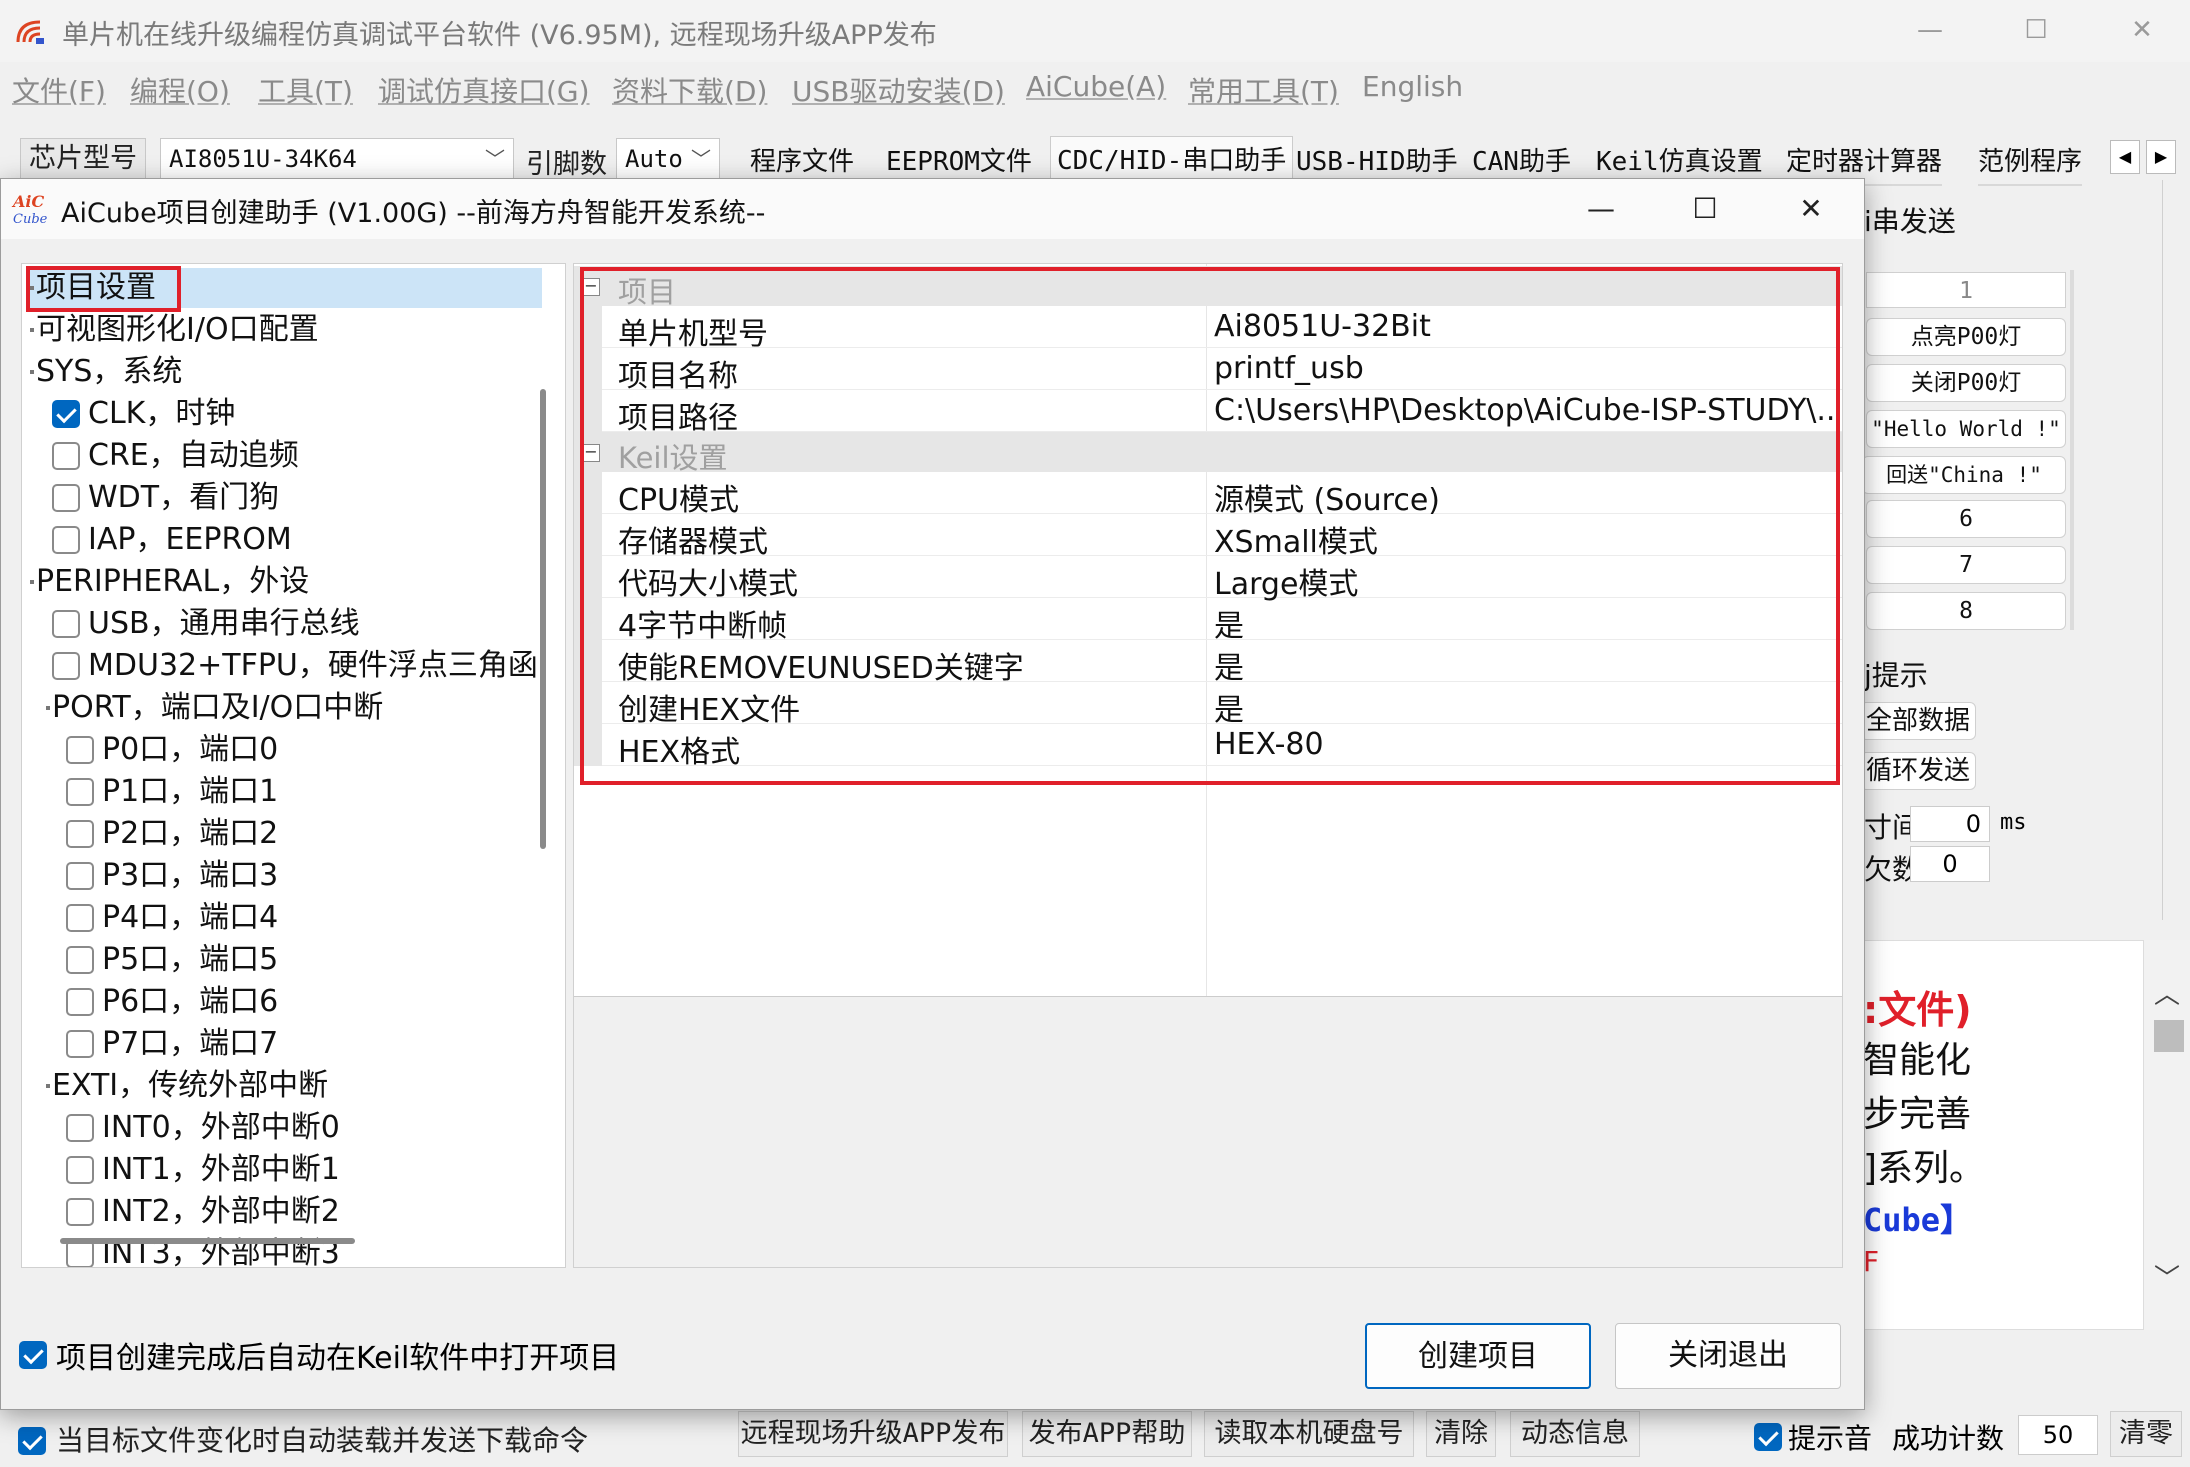 This screenshot has height=1467, width=2190. I want to click on scroll-down-icon: ﹀, so click(2167, 1276).